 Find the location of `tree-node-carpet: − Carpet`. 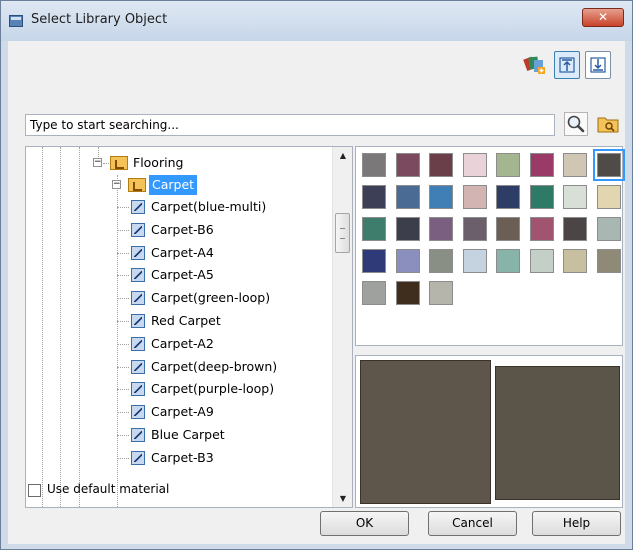

tree-node-carpet: − Carpet is located at coordinates (176, 185).